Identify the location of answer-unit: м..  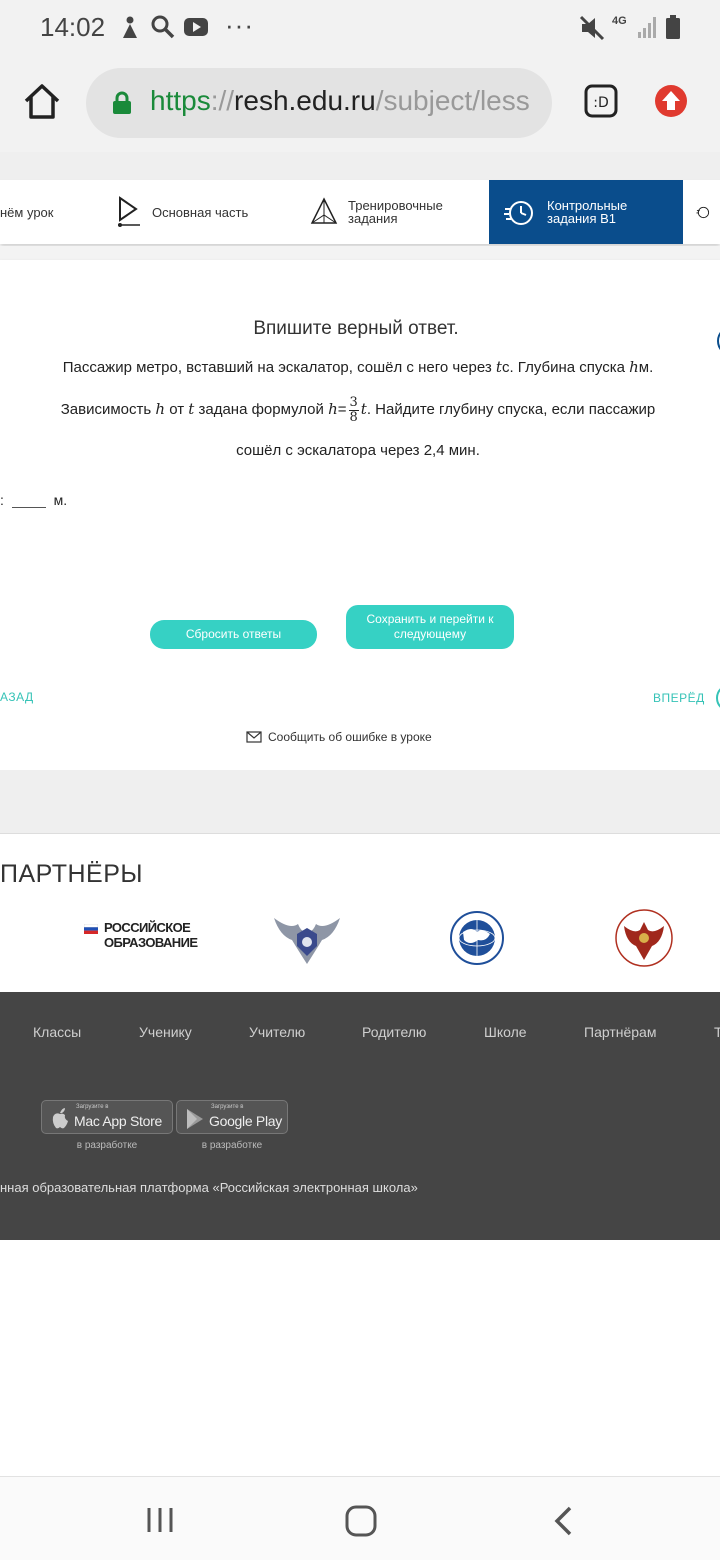
(60, 500).